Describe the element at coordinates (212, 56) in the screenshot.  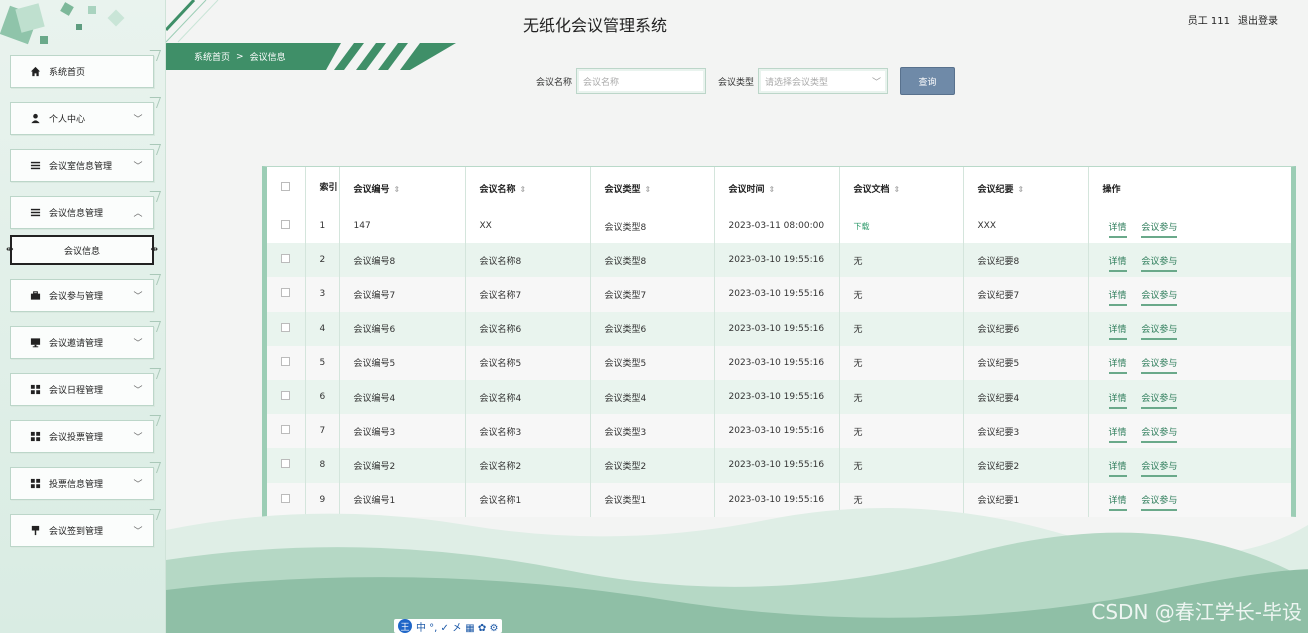
I see `breadcrumb-home: 系统首页` at that location.